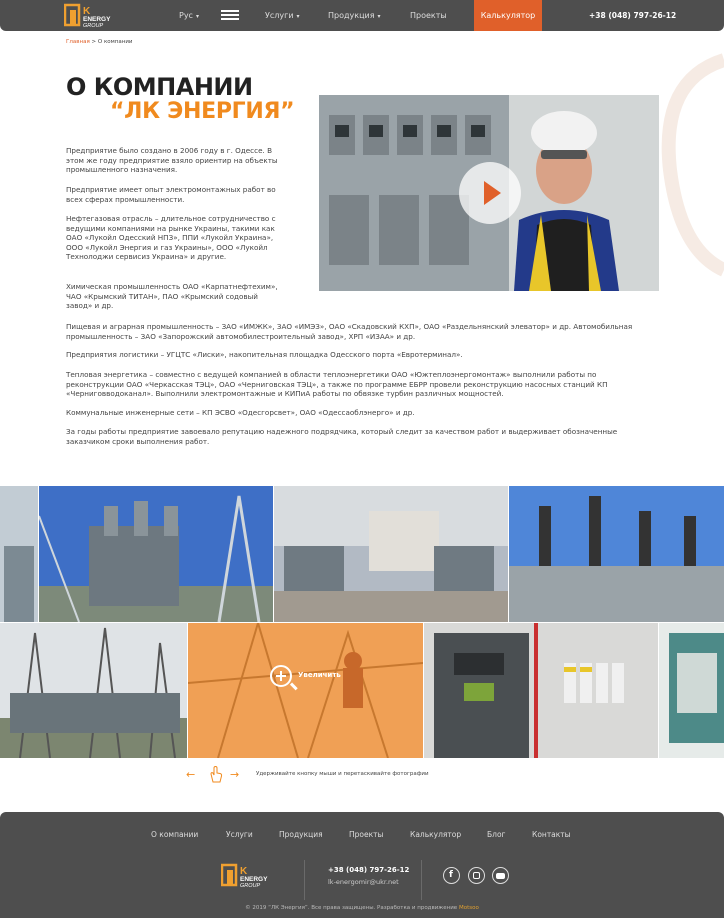 The image size is (724, 918). I want to click on arrow-left-icon: ←, so click(190, 774).